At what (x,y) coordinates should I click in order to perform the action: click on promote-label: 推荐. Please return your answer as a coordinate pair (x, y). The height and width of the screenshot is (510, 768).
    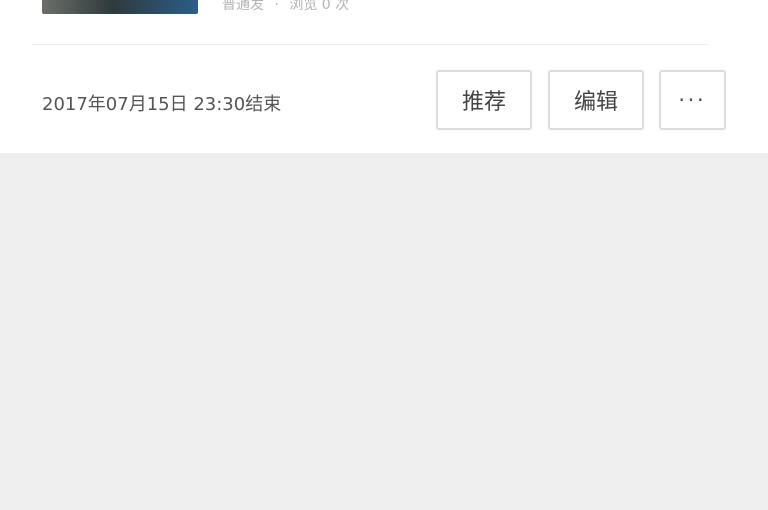
    Looking at the image, I should click on (483, 102).